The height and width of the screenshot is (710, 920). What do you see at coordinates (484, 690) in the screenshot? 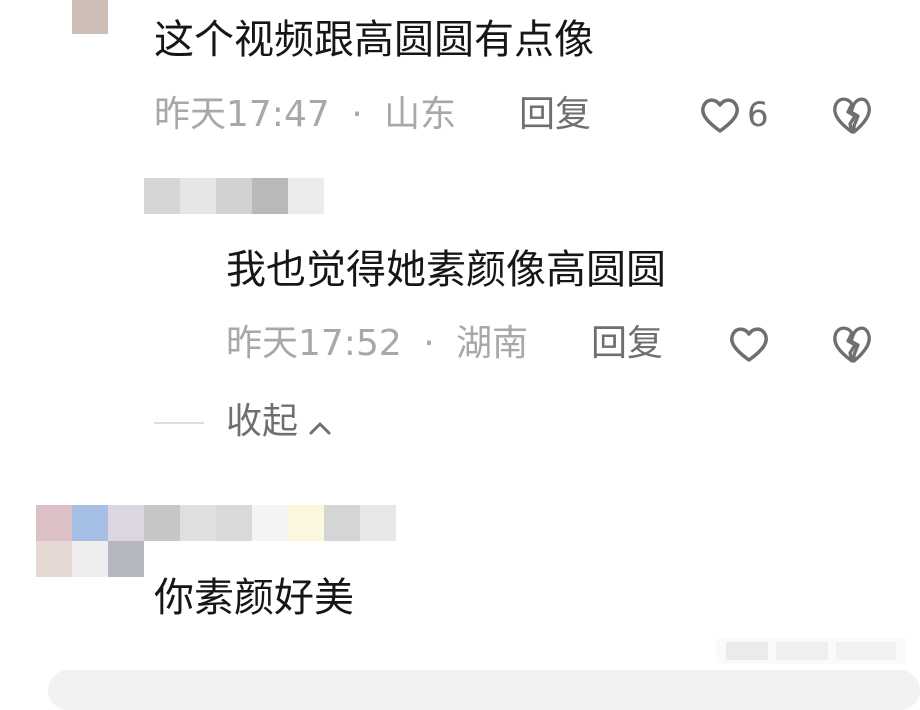
I see `comment-input-bar` at bounding box center [484, 690].